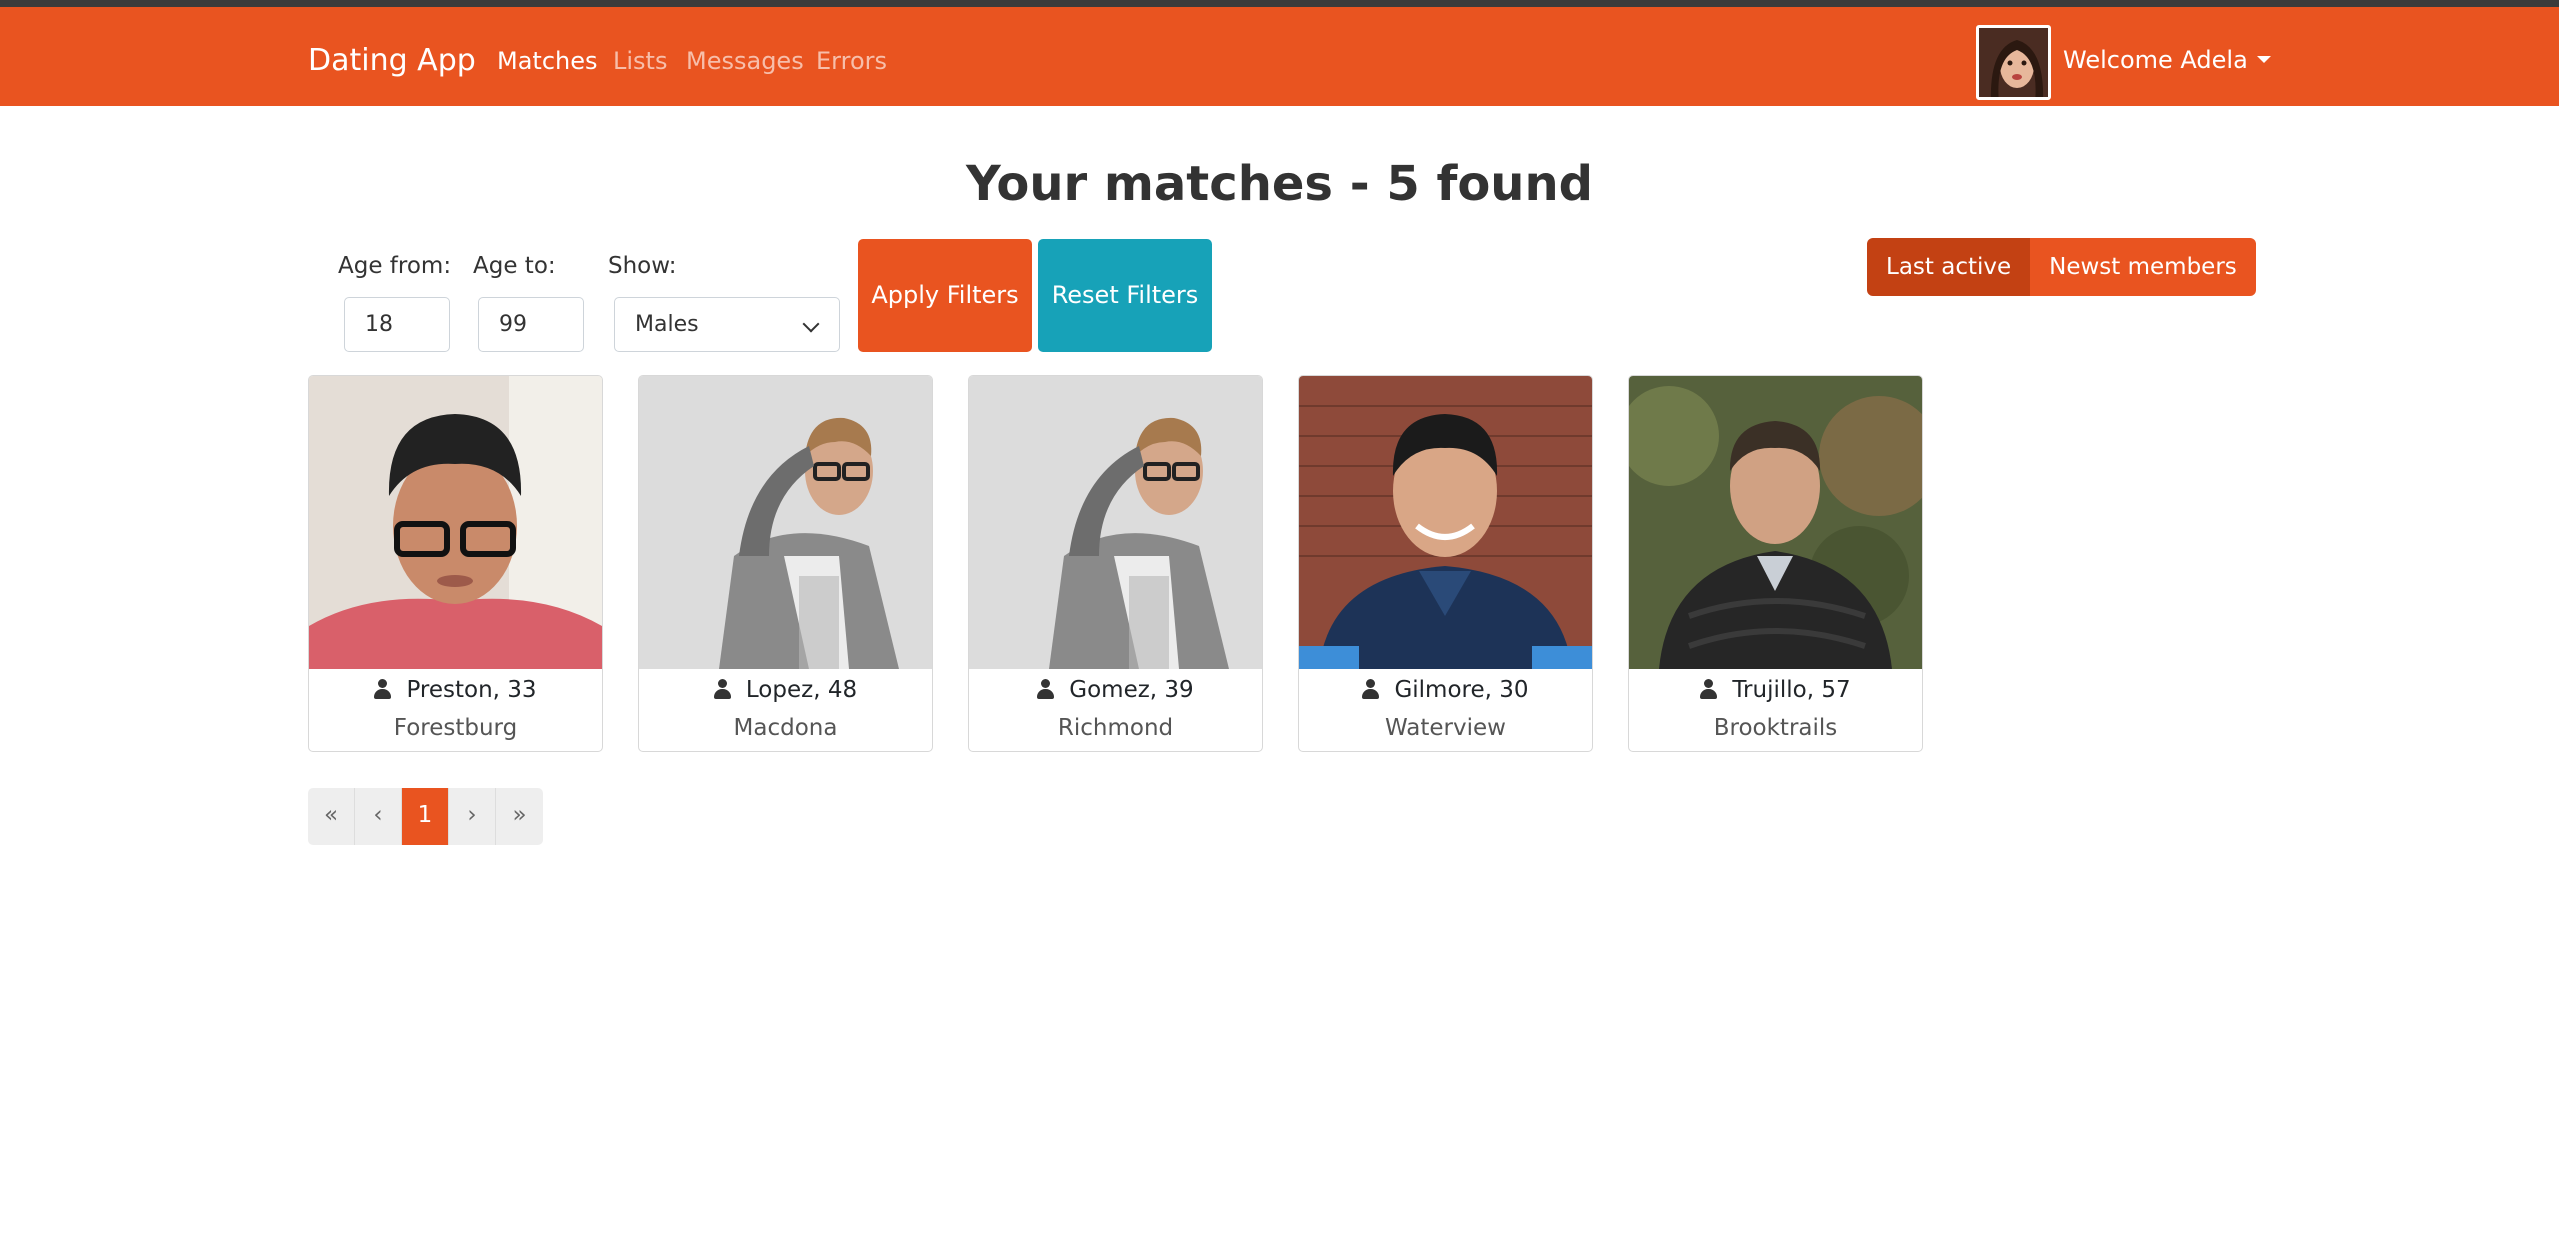  I want to click on age-from-input: 18, so click(397, 324).